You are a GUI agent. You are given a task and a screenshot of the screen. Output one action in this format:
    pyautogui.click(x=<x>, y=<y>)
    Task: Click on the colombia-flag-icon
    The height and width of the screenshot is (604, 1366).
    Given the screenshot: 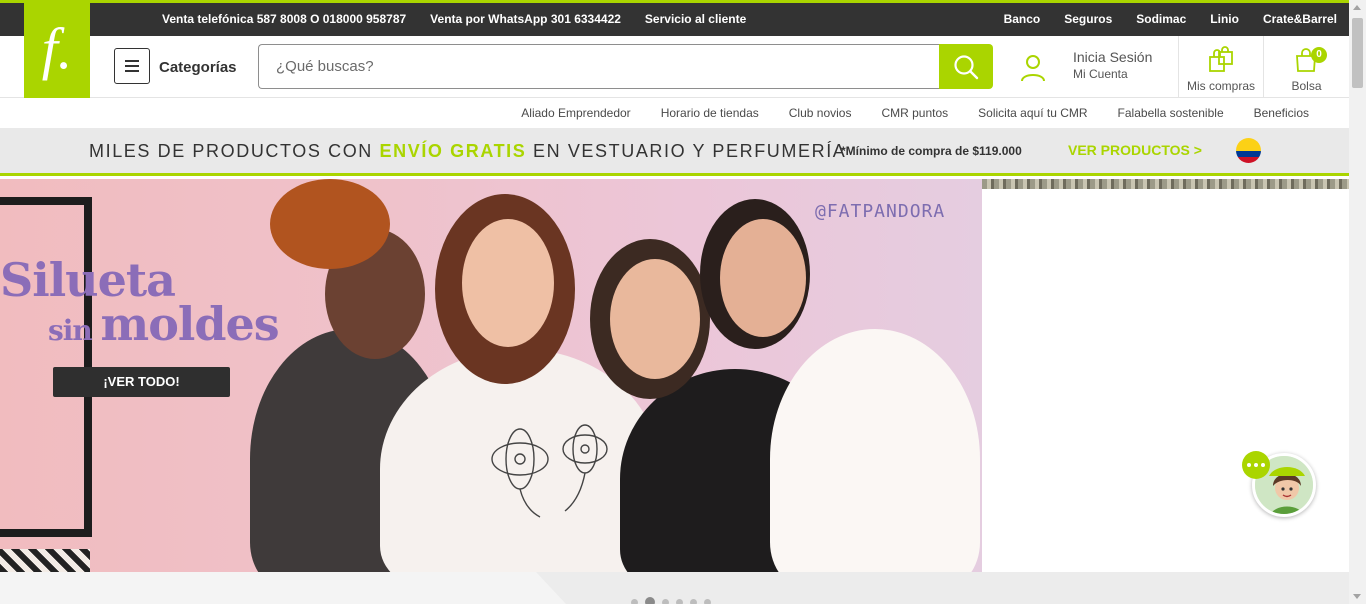 What is the action you would take?
    pyautogui.click(x=1248, y=150)
    